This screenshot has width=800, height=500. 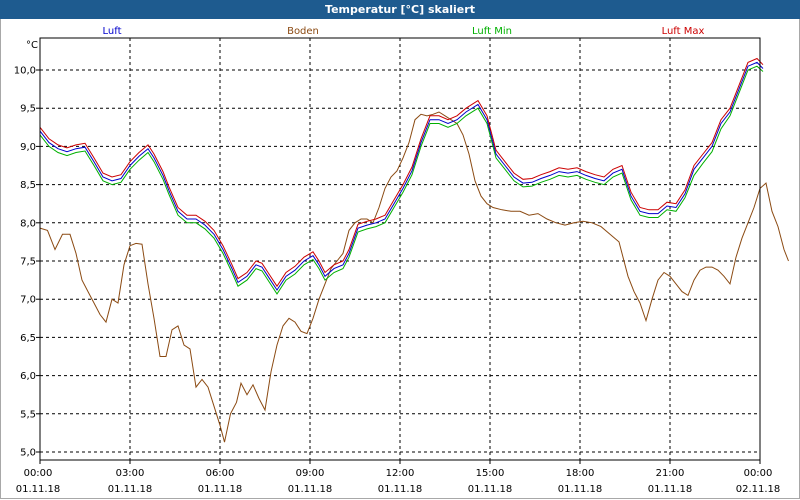 What do you see at coordinates (400, 473) in the screenshot?
I see `x-tick-time-label: 12:00` at bounding box center [400, 473].